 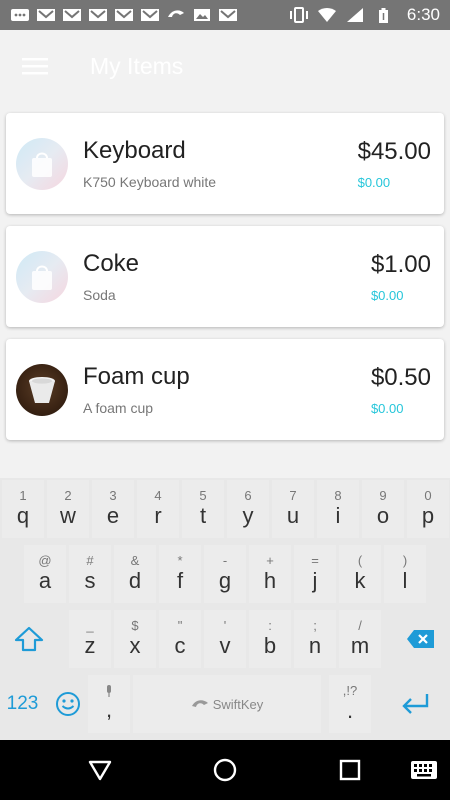 What do you see at coordinates (134, 150) in the screenshot?
I see `item-name: Keyboard` at bounding box center [134, 150].